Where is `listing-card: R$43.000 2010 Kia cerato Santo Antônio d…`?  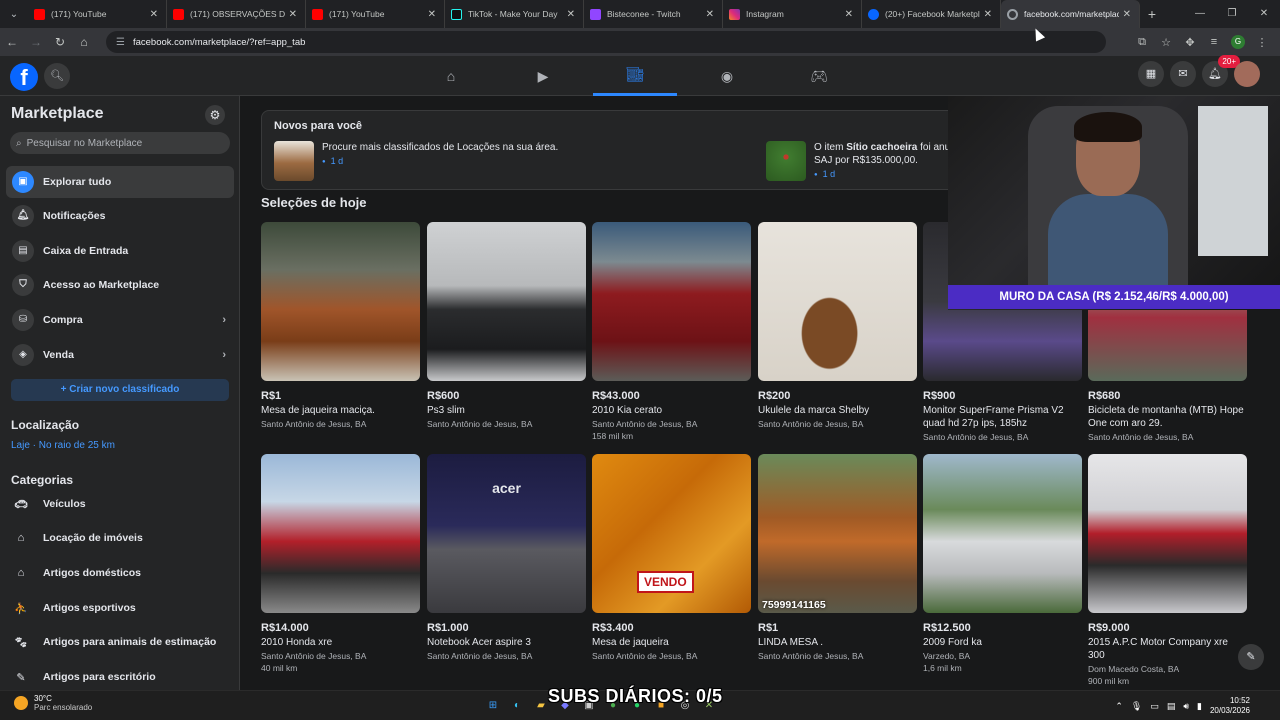
listing-card: R$43.000 2010 Kia cerato Santo Antônio d… is located at coordinates (671, 331).